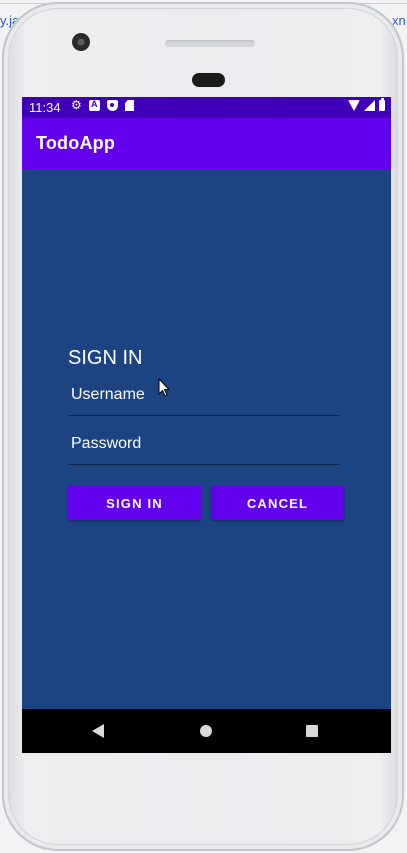  I want to click on recents-icon, so click(312, 731).